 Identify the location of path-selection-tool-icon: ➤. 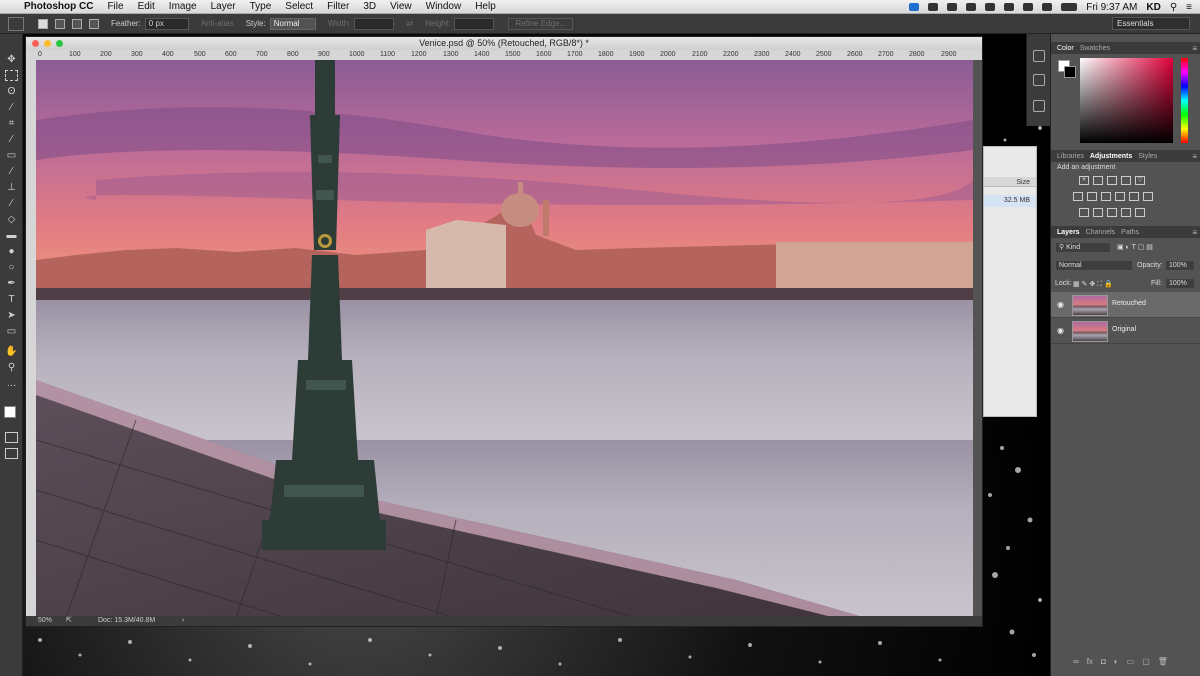
(11, 315).